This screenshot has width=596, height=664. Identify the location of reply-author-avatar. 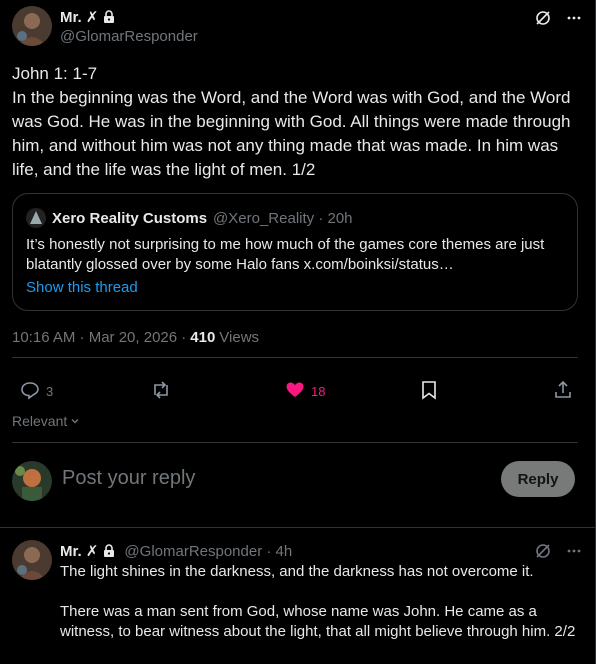
(32, 560).